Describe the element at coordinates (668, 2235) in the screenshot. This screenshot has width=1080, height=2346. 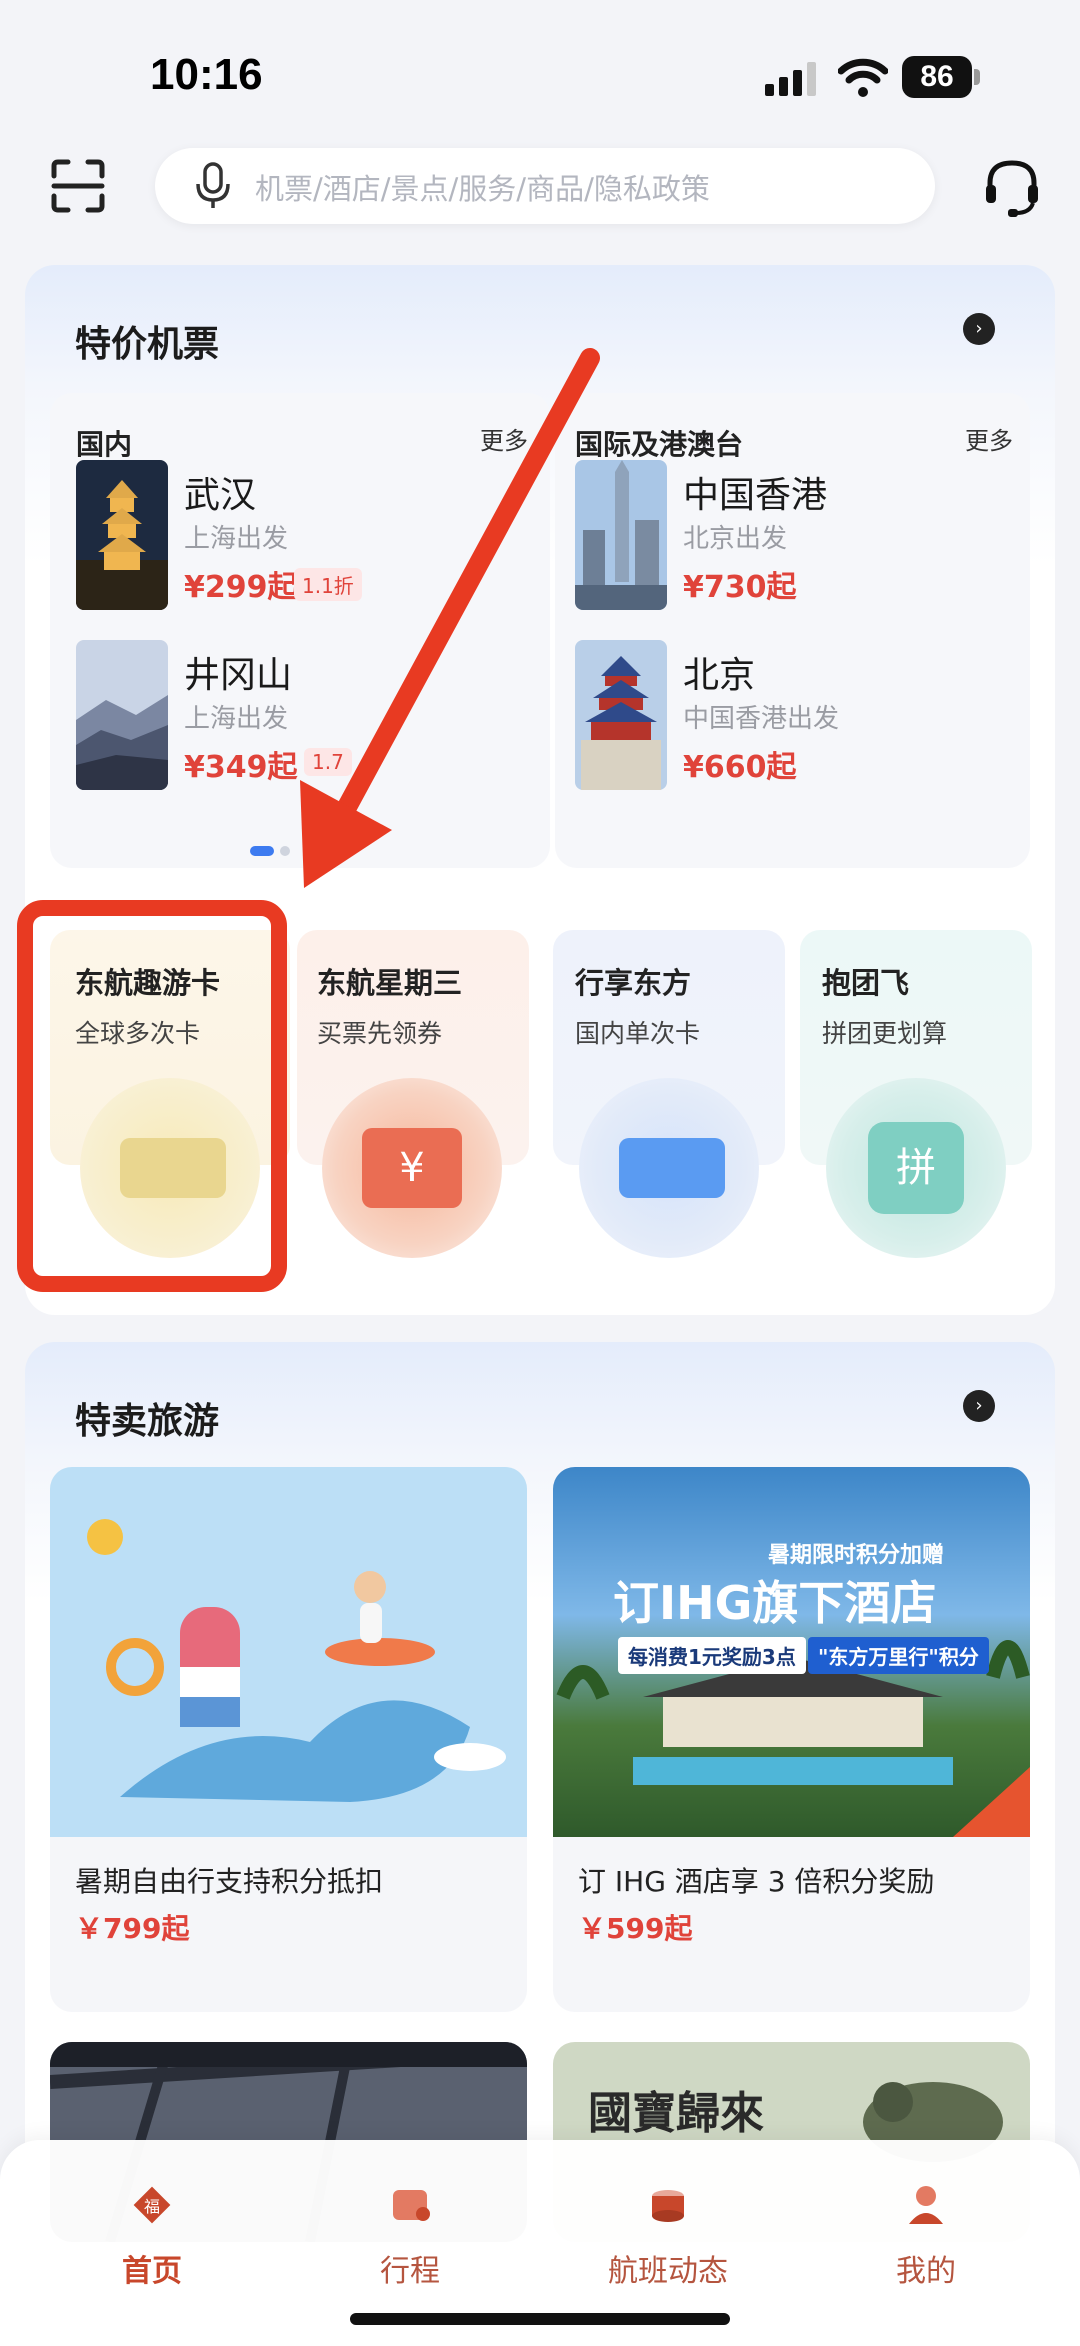
I see `nav-item-flight-status: 航班动态` at that location.